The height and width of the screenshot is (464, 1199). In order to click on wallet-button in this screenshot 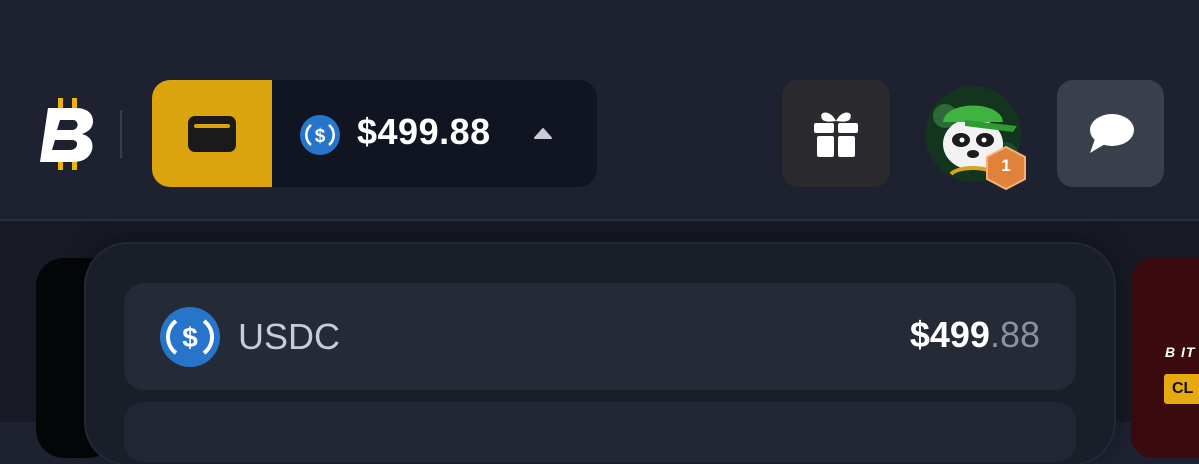, I will do `click(212, 133)`.